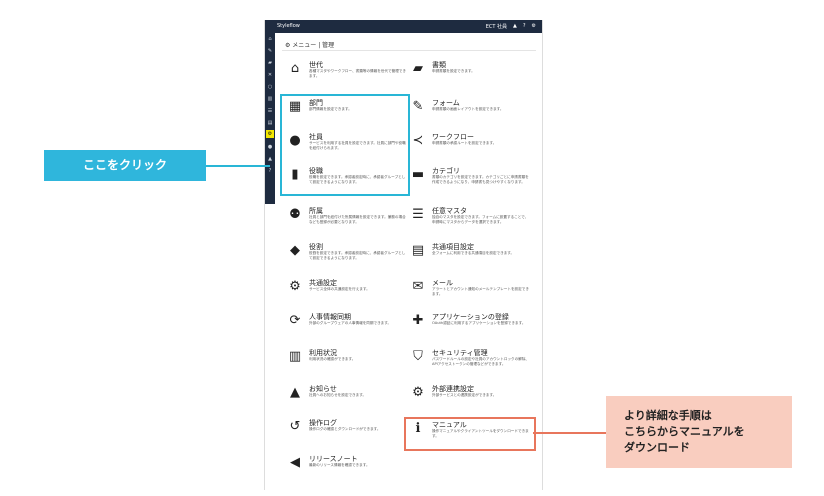 This screenshot has width=824, height=496. What do you see at coordinates (453, 71) in the screenshot?
I see `menu-item-description: 申請書類を設定できます。` at bounding box center [453, 71].